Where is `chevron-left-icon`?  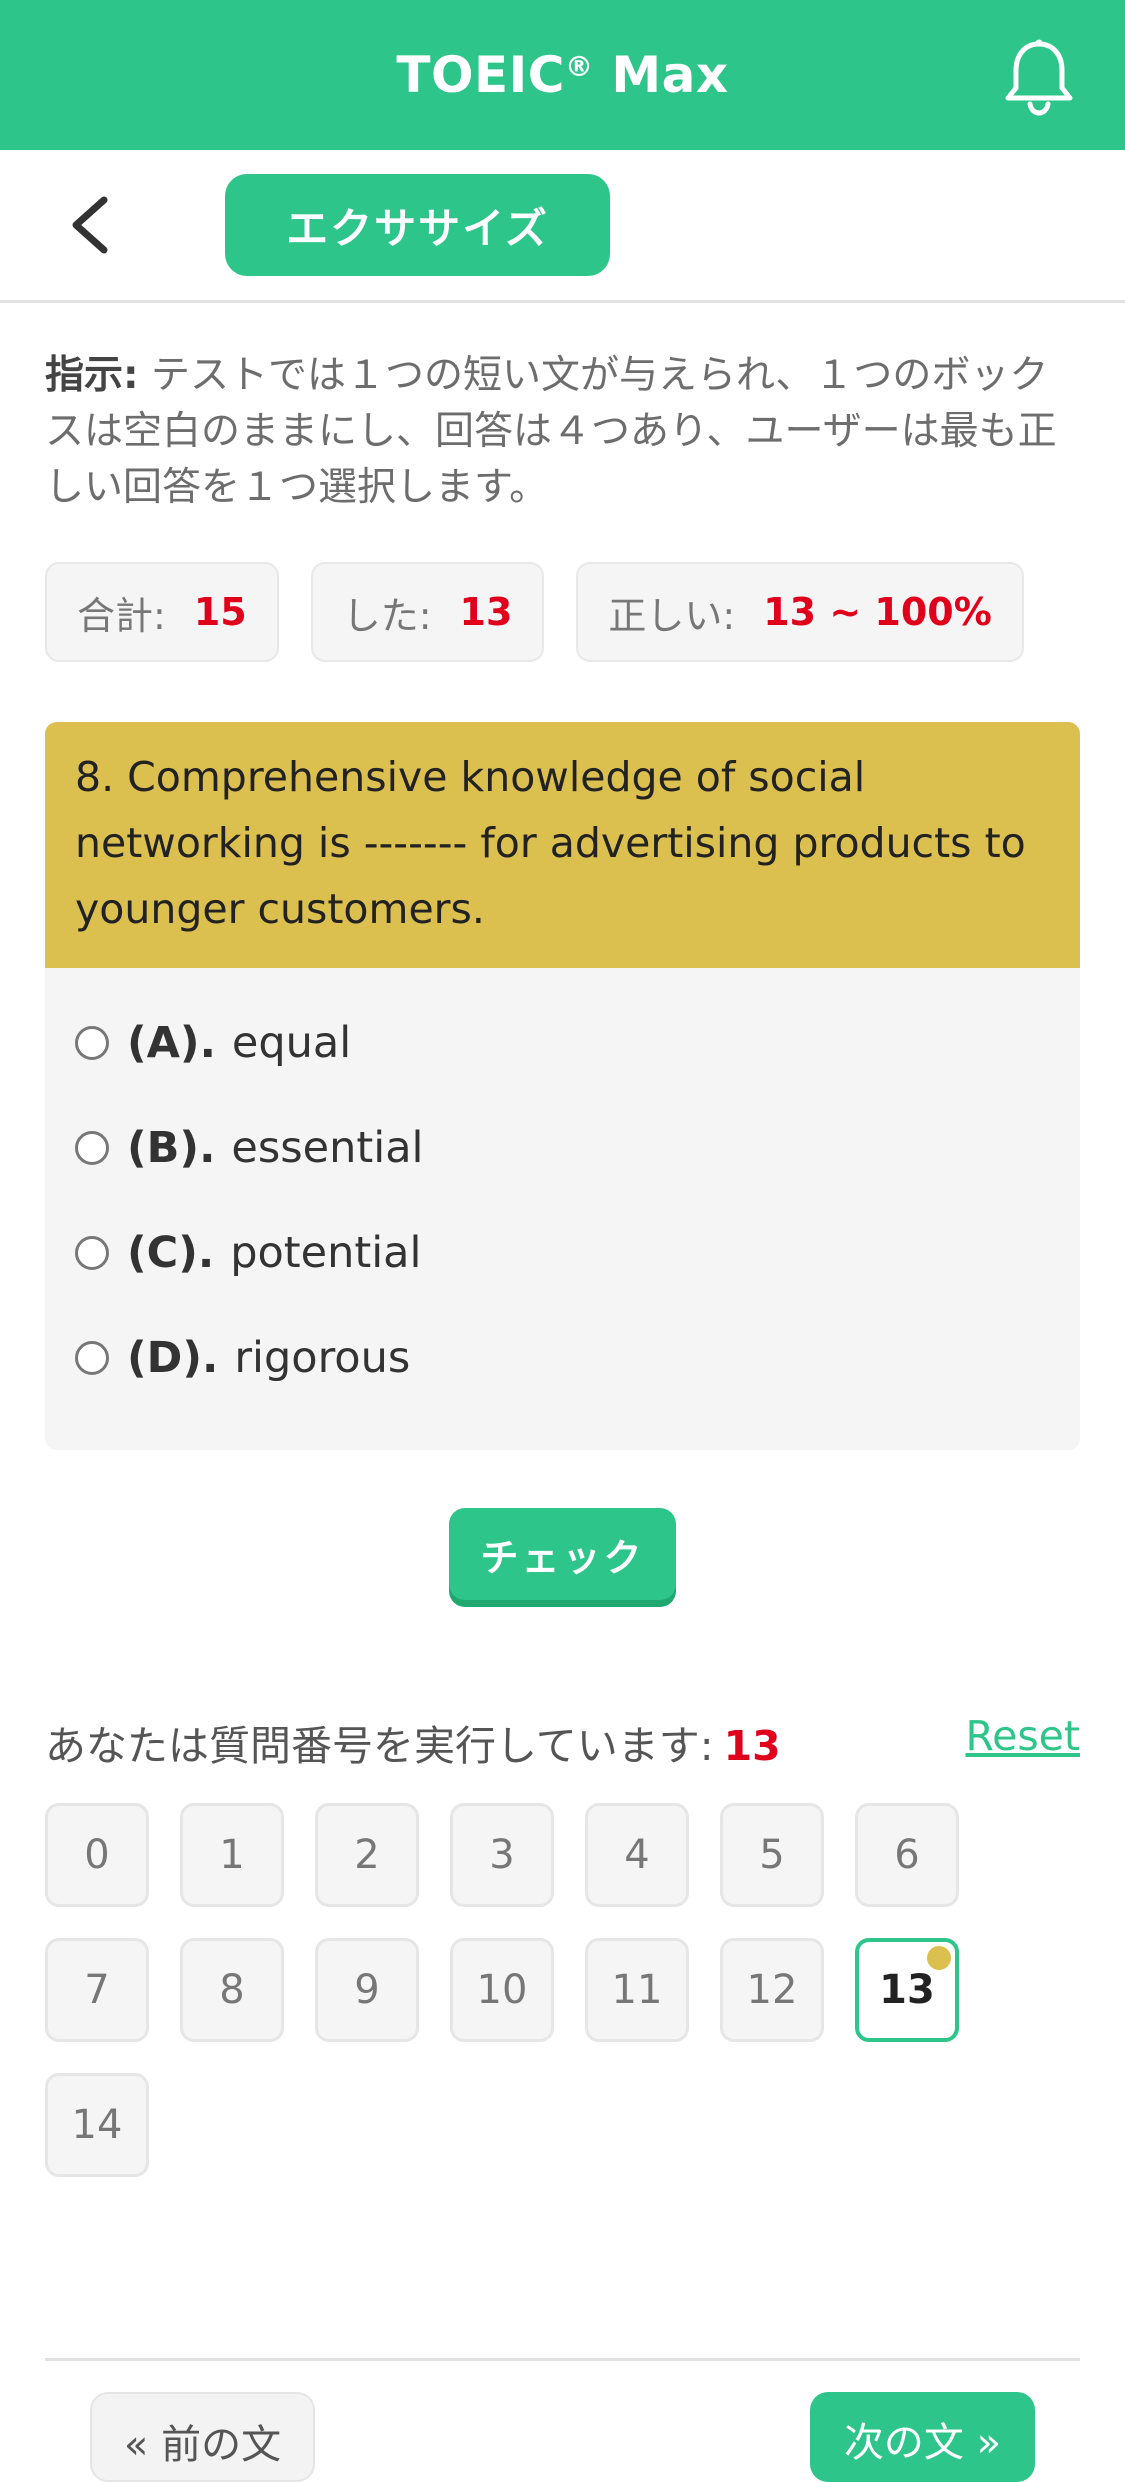
chevron-left-icon is located at coordinates (90, 225).